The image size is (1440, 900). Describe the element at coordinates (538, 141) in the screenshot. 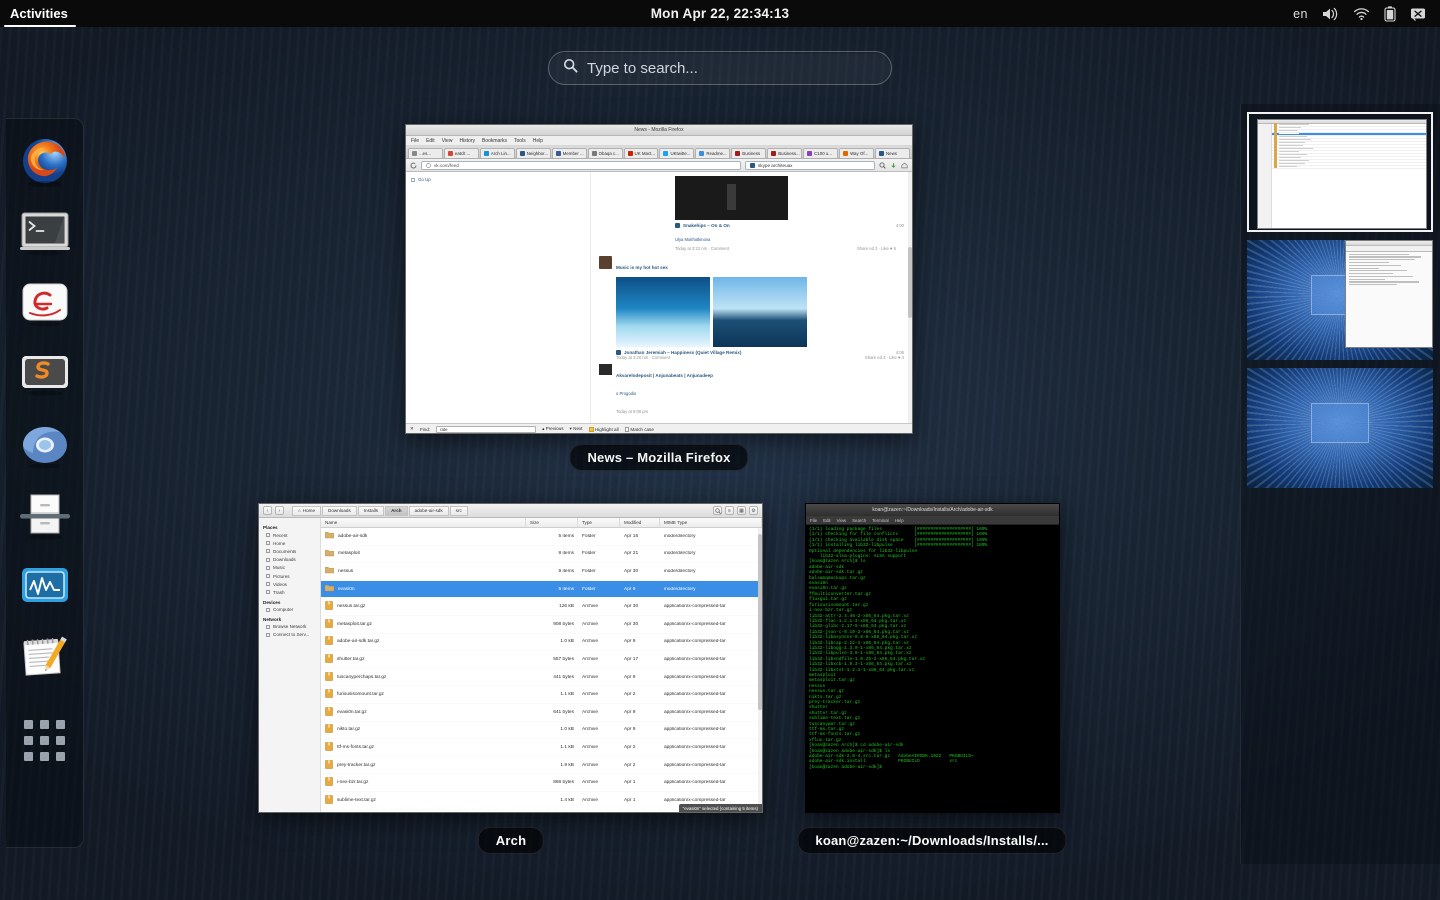

I see `menu-help: Help` at that location.